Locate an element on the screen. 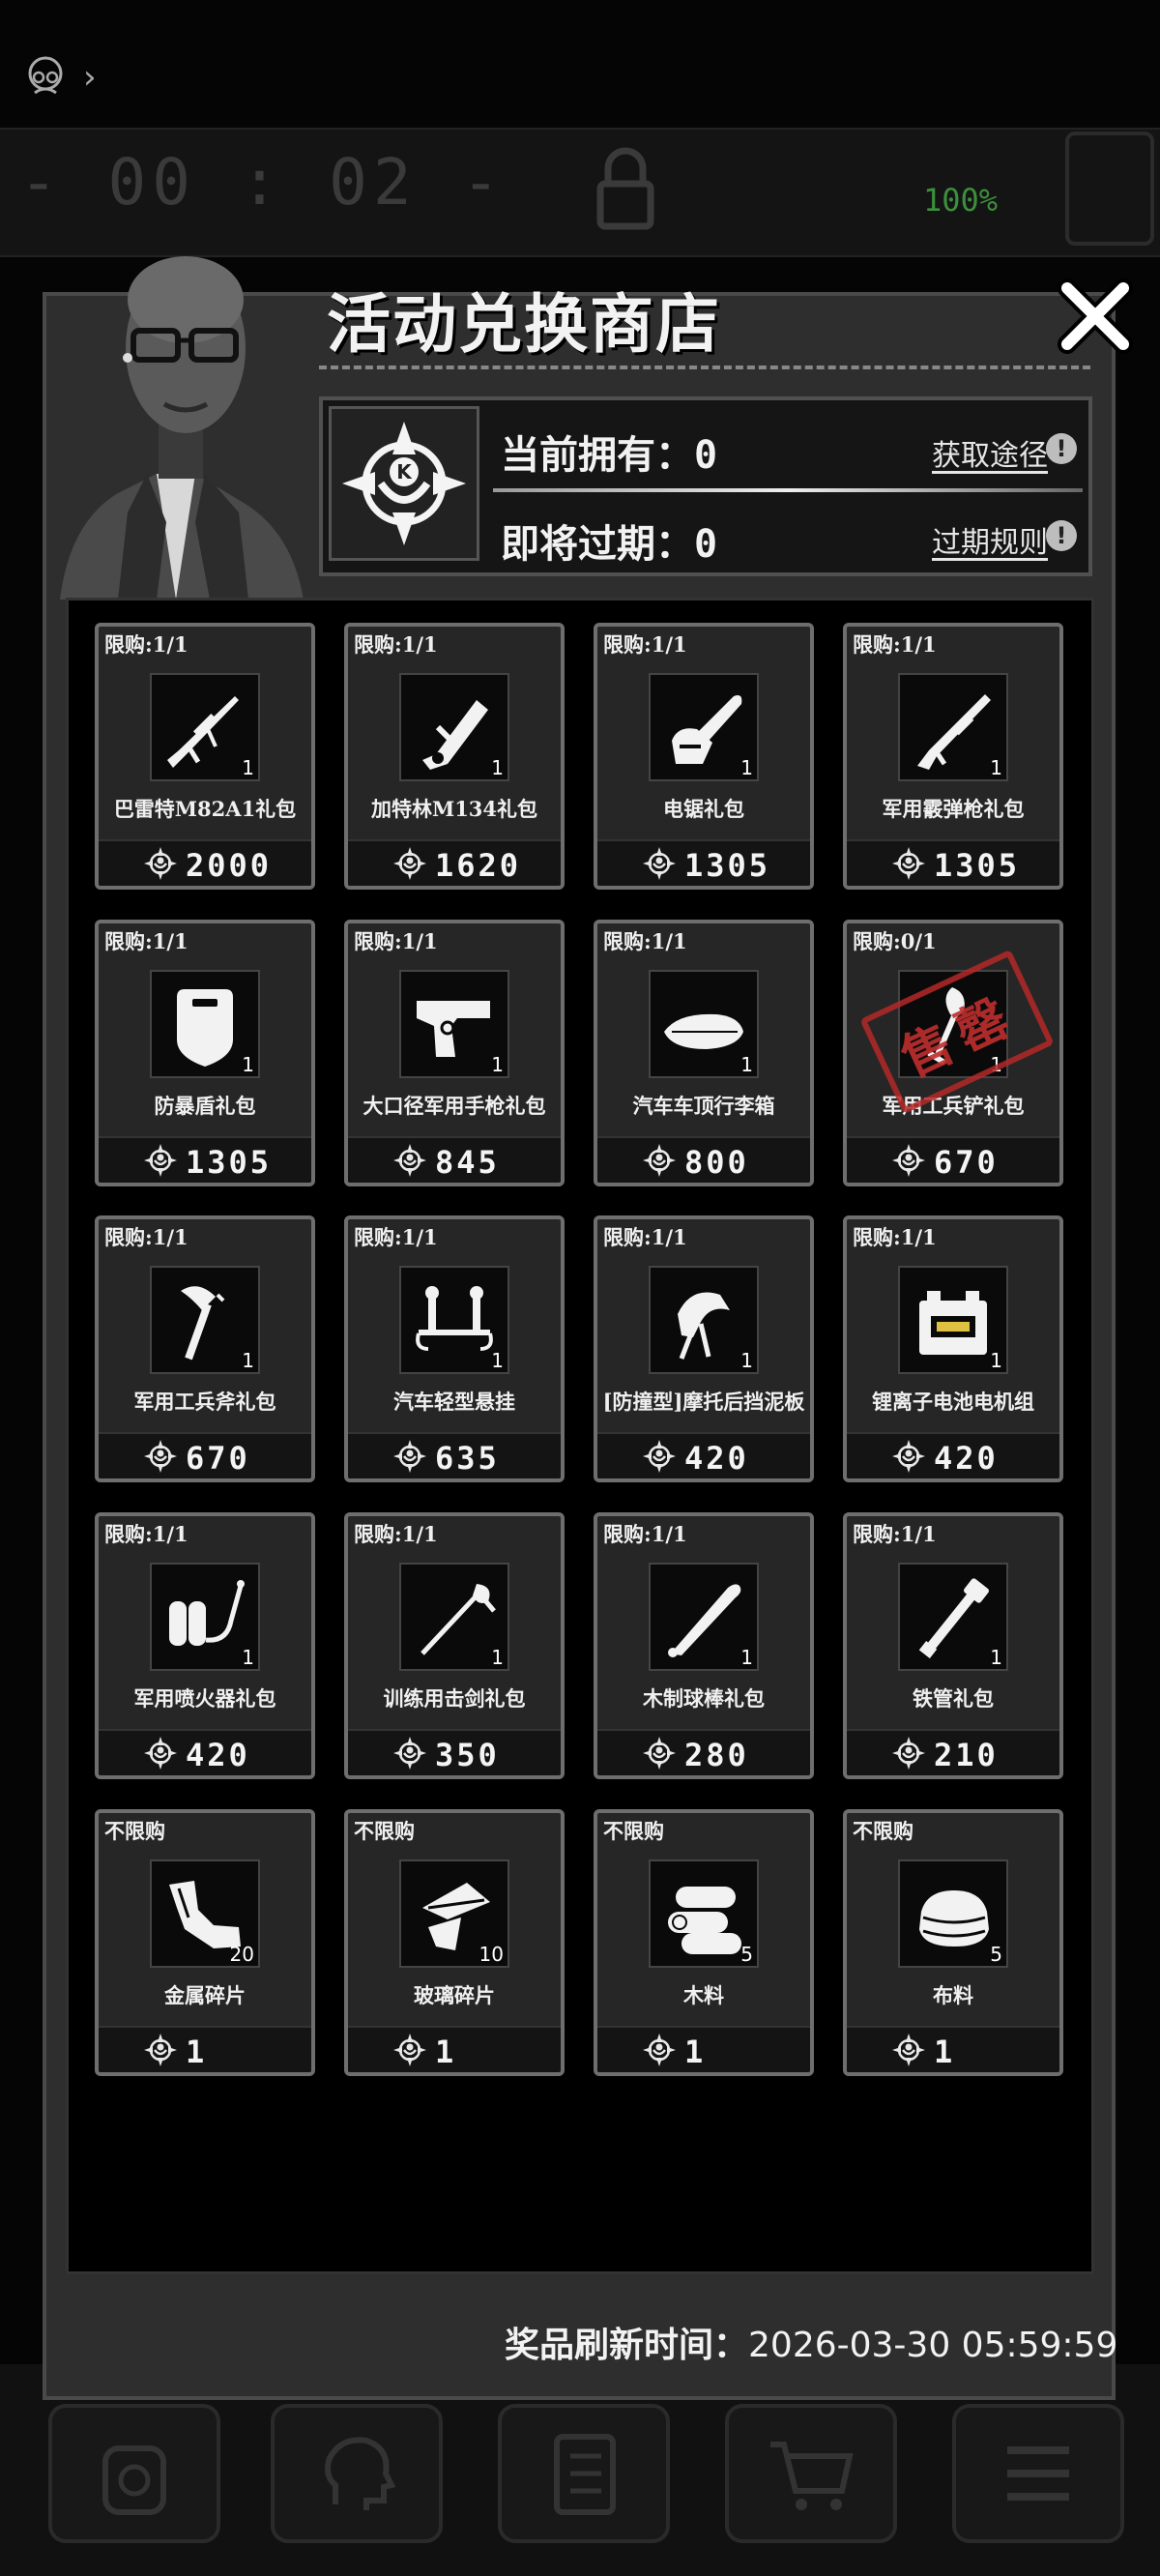 This screenshot has width=1160, height=2576. price-bar: 350 is located at coordinates (455, 1752).